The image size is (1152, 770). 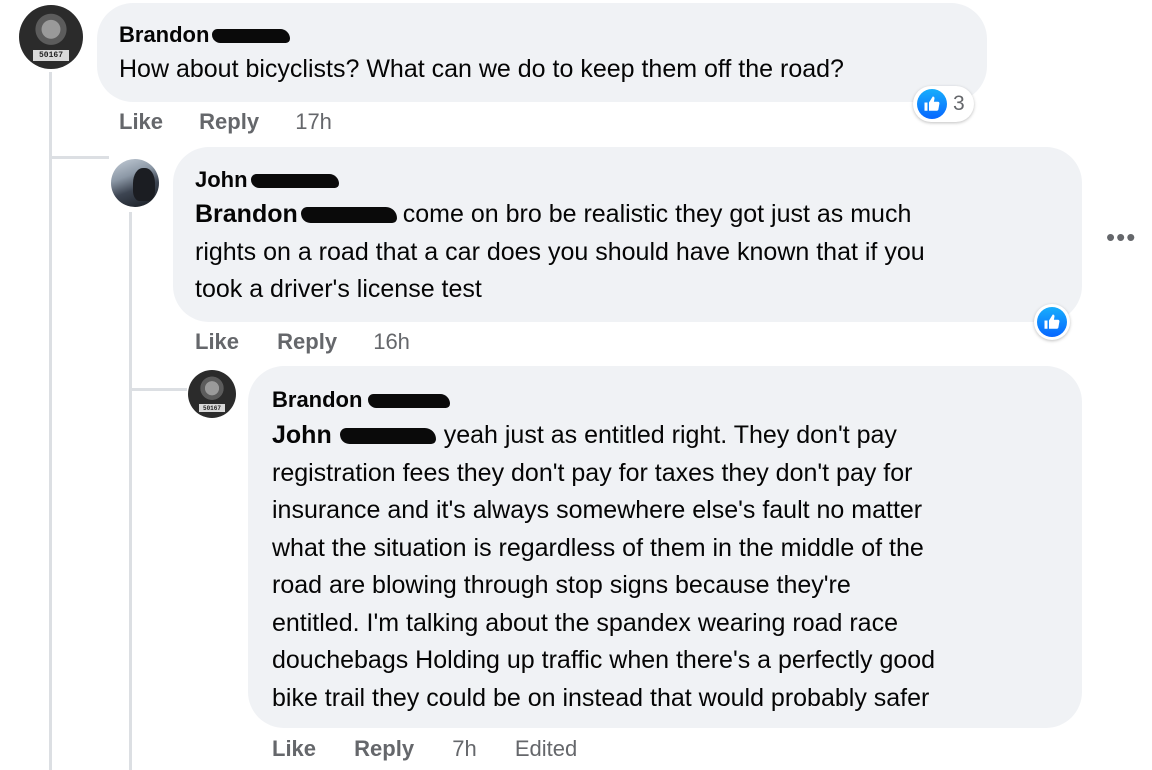 I want to click on comment-actions: Like Reply 7h Edited, so click(x=424, y=749).